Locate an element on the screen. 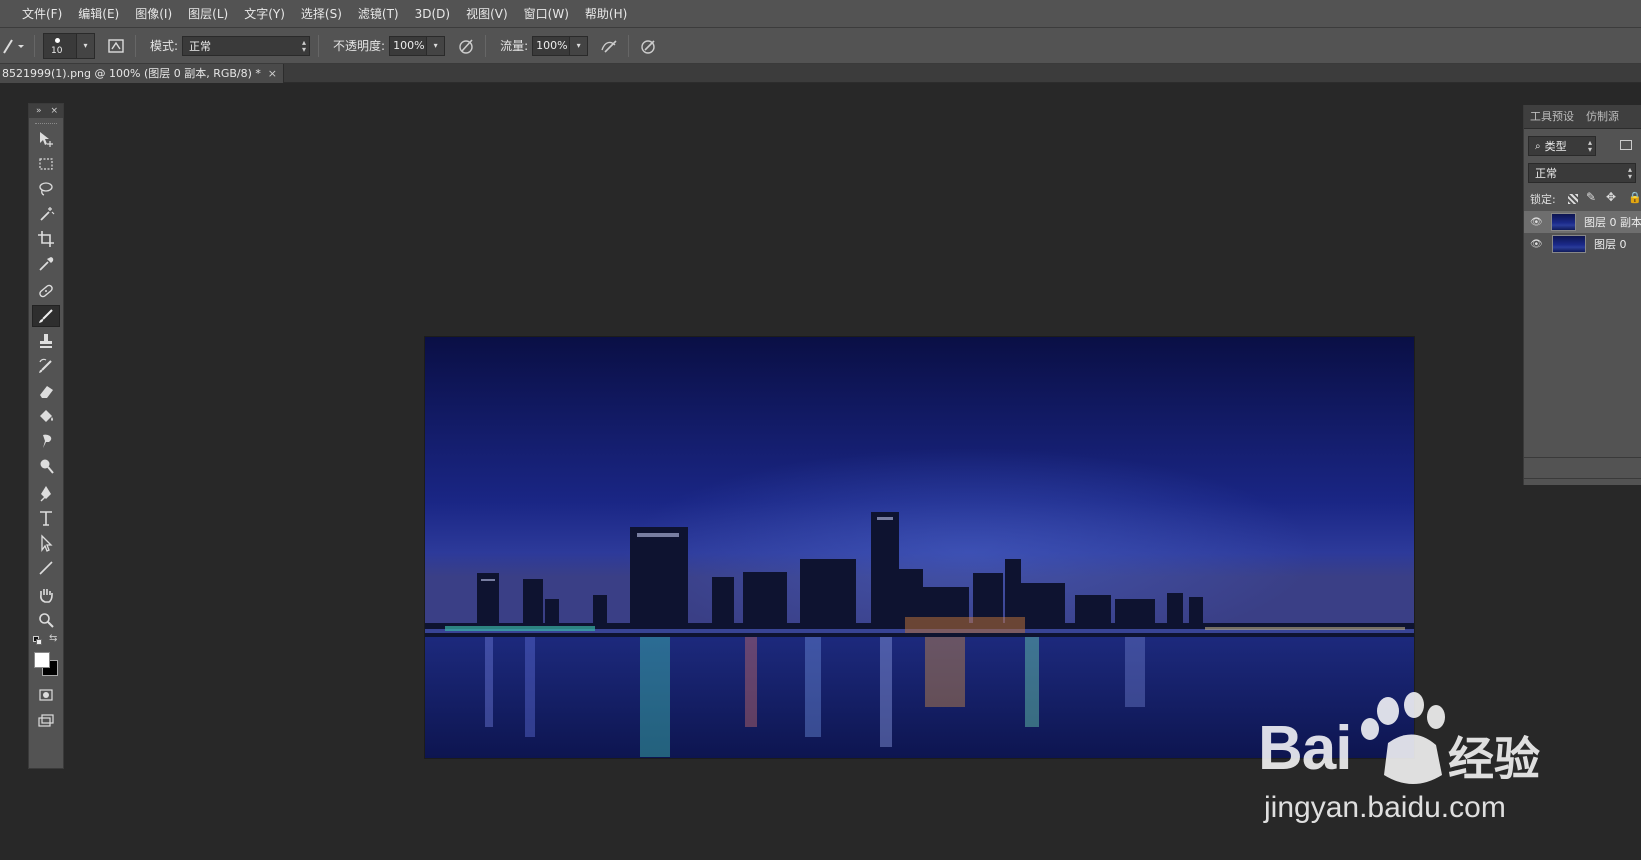  type-tool is located at coordinates (46, 518).